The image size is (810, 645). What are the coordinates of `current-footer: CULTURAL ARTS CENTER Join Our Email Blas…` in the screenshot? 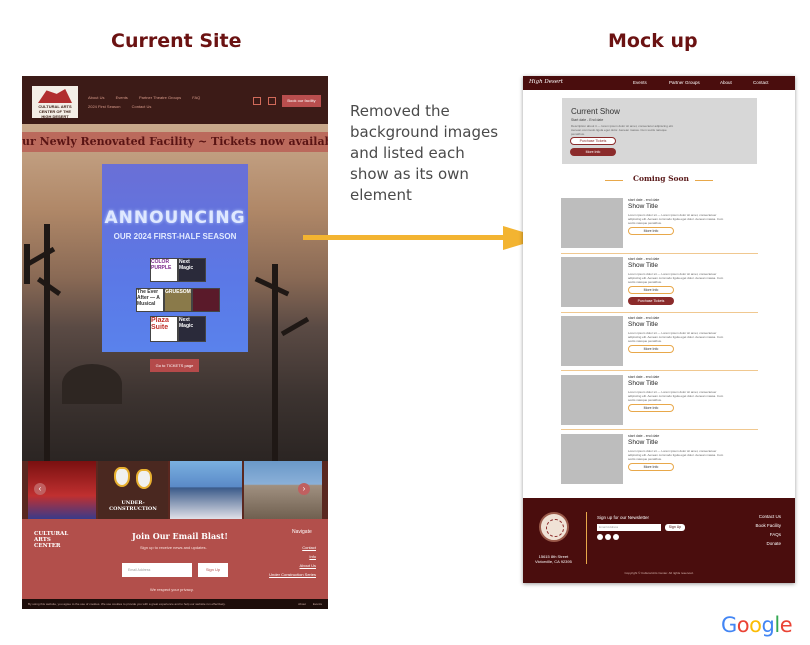 It's located at (175, 559).